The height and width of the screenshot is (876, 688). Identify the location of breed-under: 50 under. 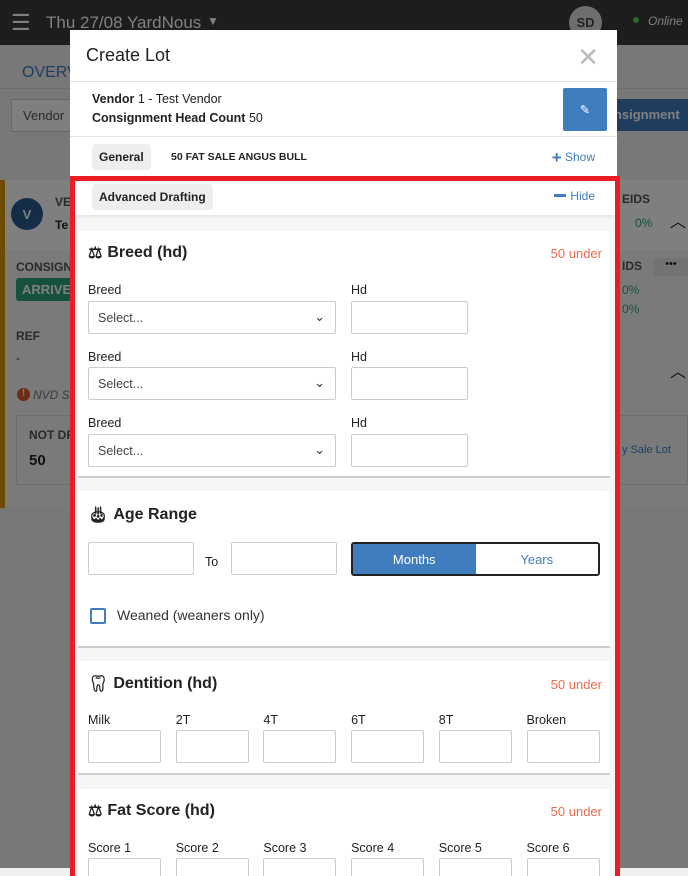
(576, 253).